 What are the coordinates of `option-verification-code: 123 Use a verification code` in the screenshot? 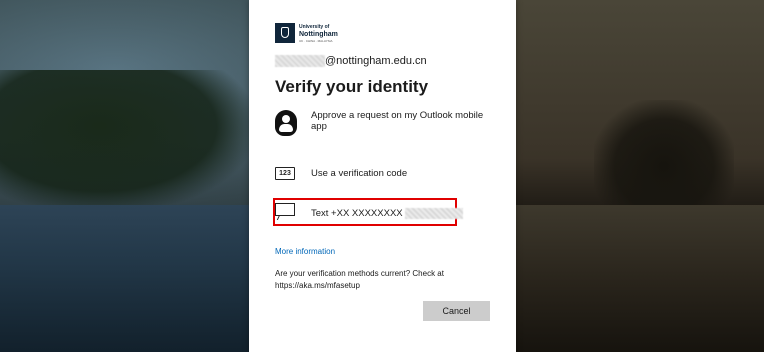 It's located at (385, 173).